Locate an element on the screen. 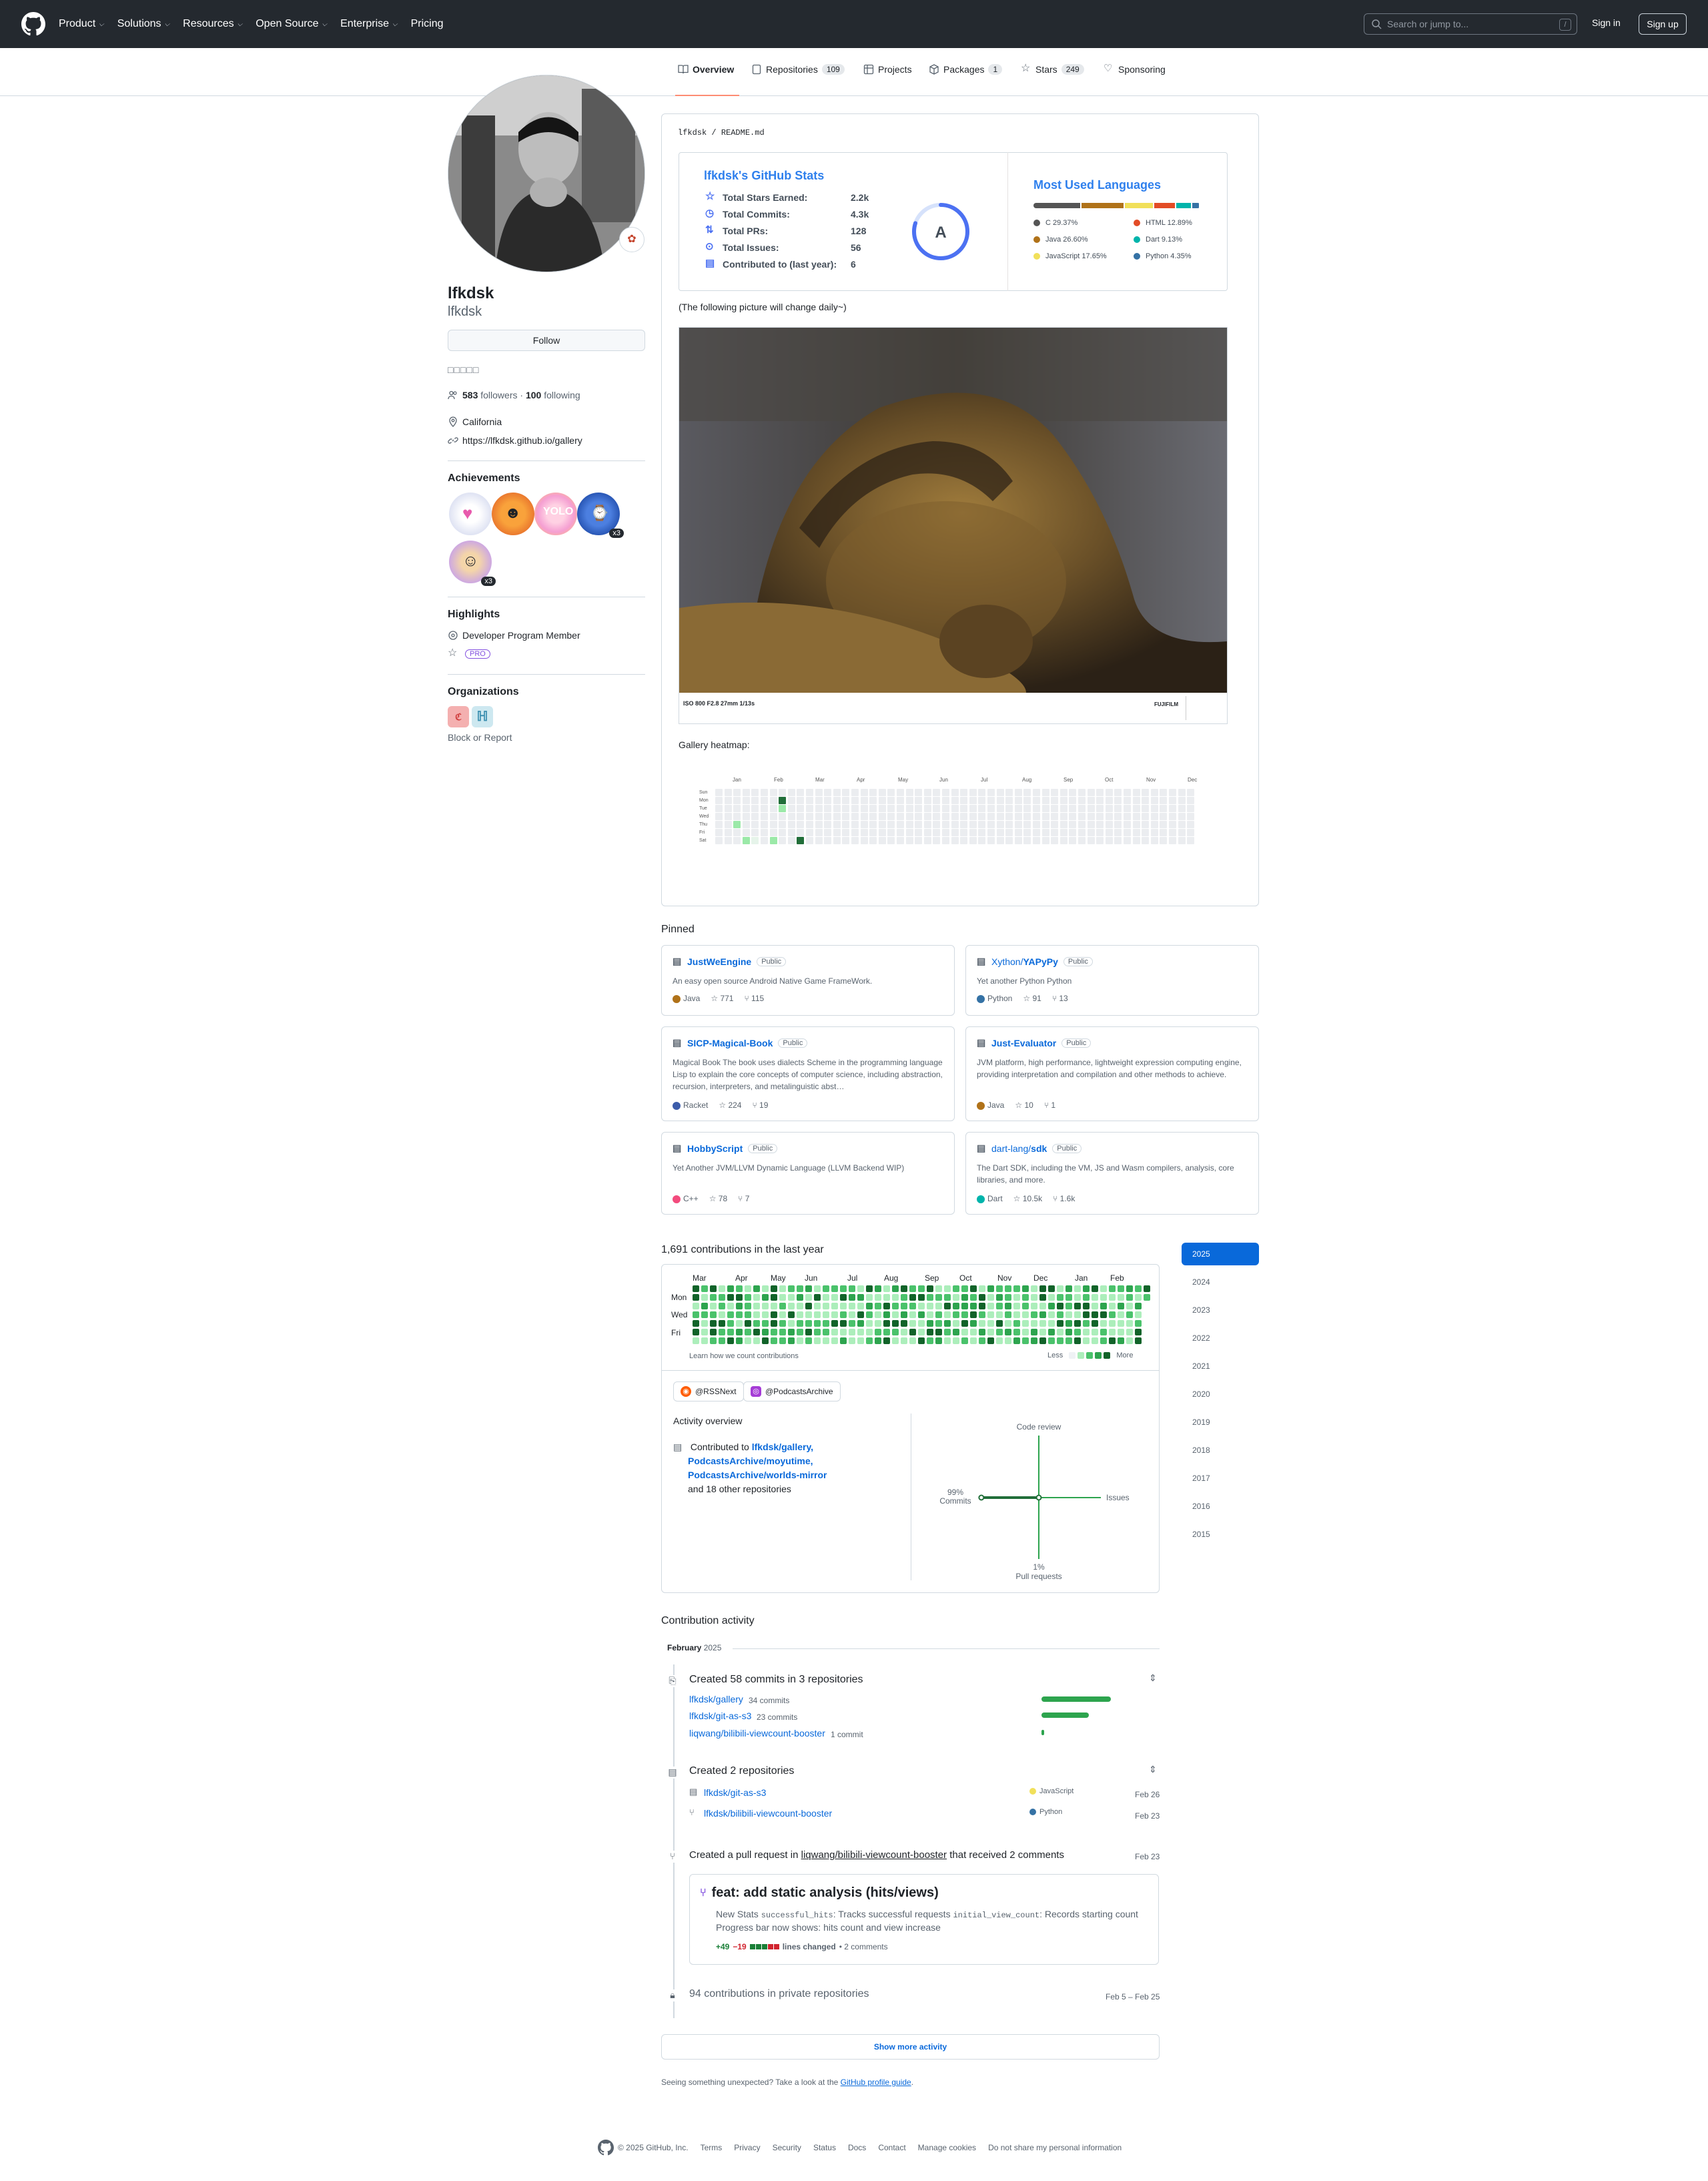  following-label: following is located at coordinates (562, 395).